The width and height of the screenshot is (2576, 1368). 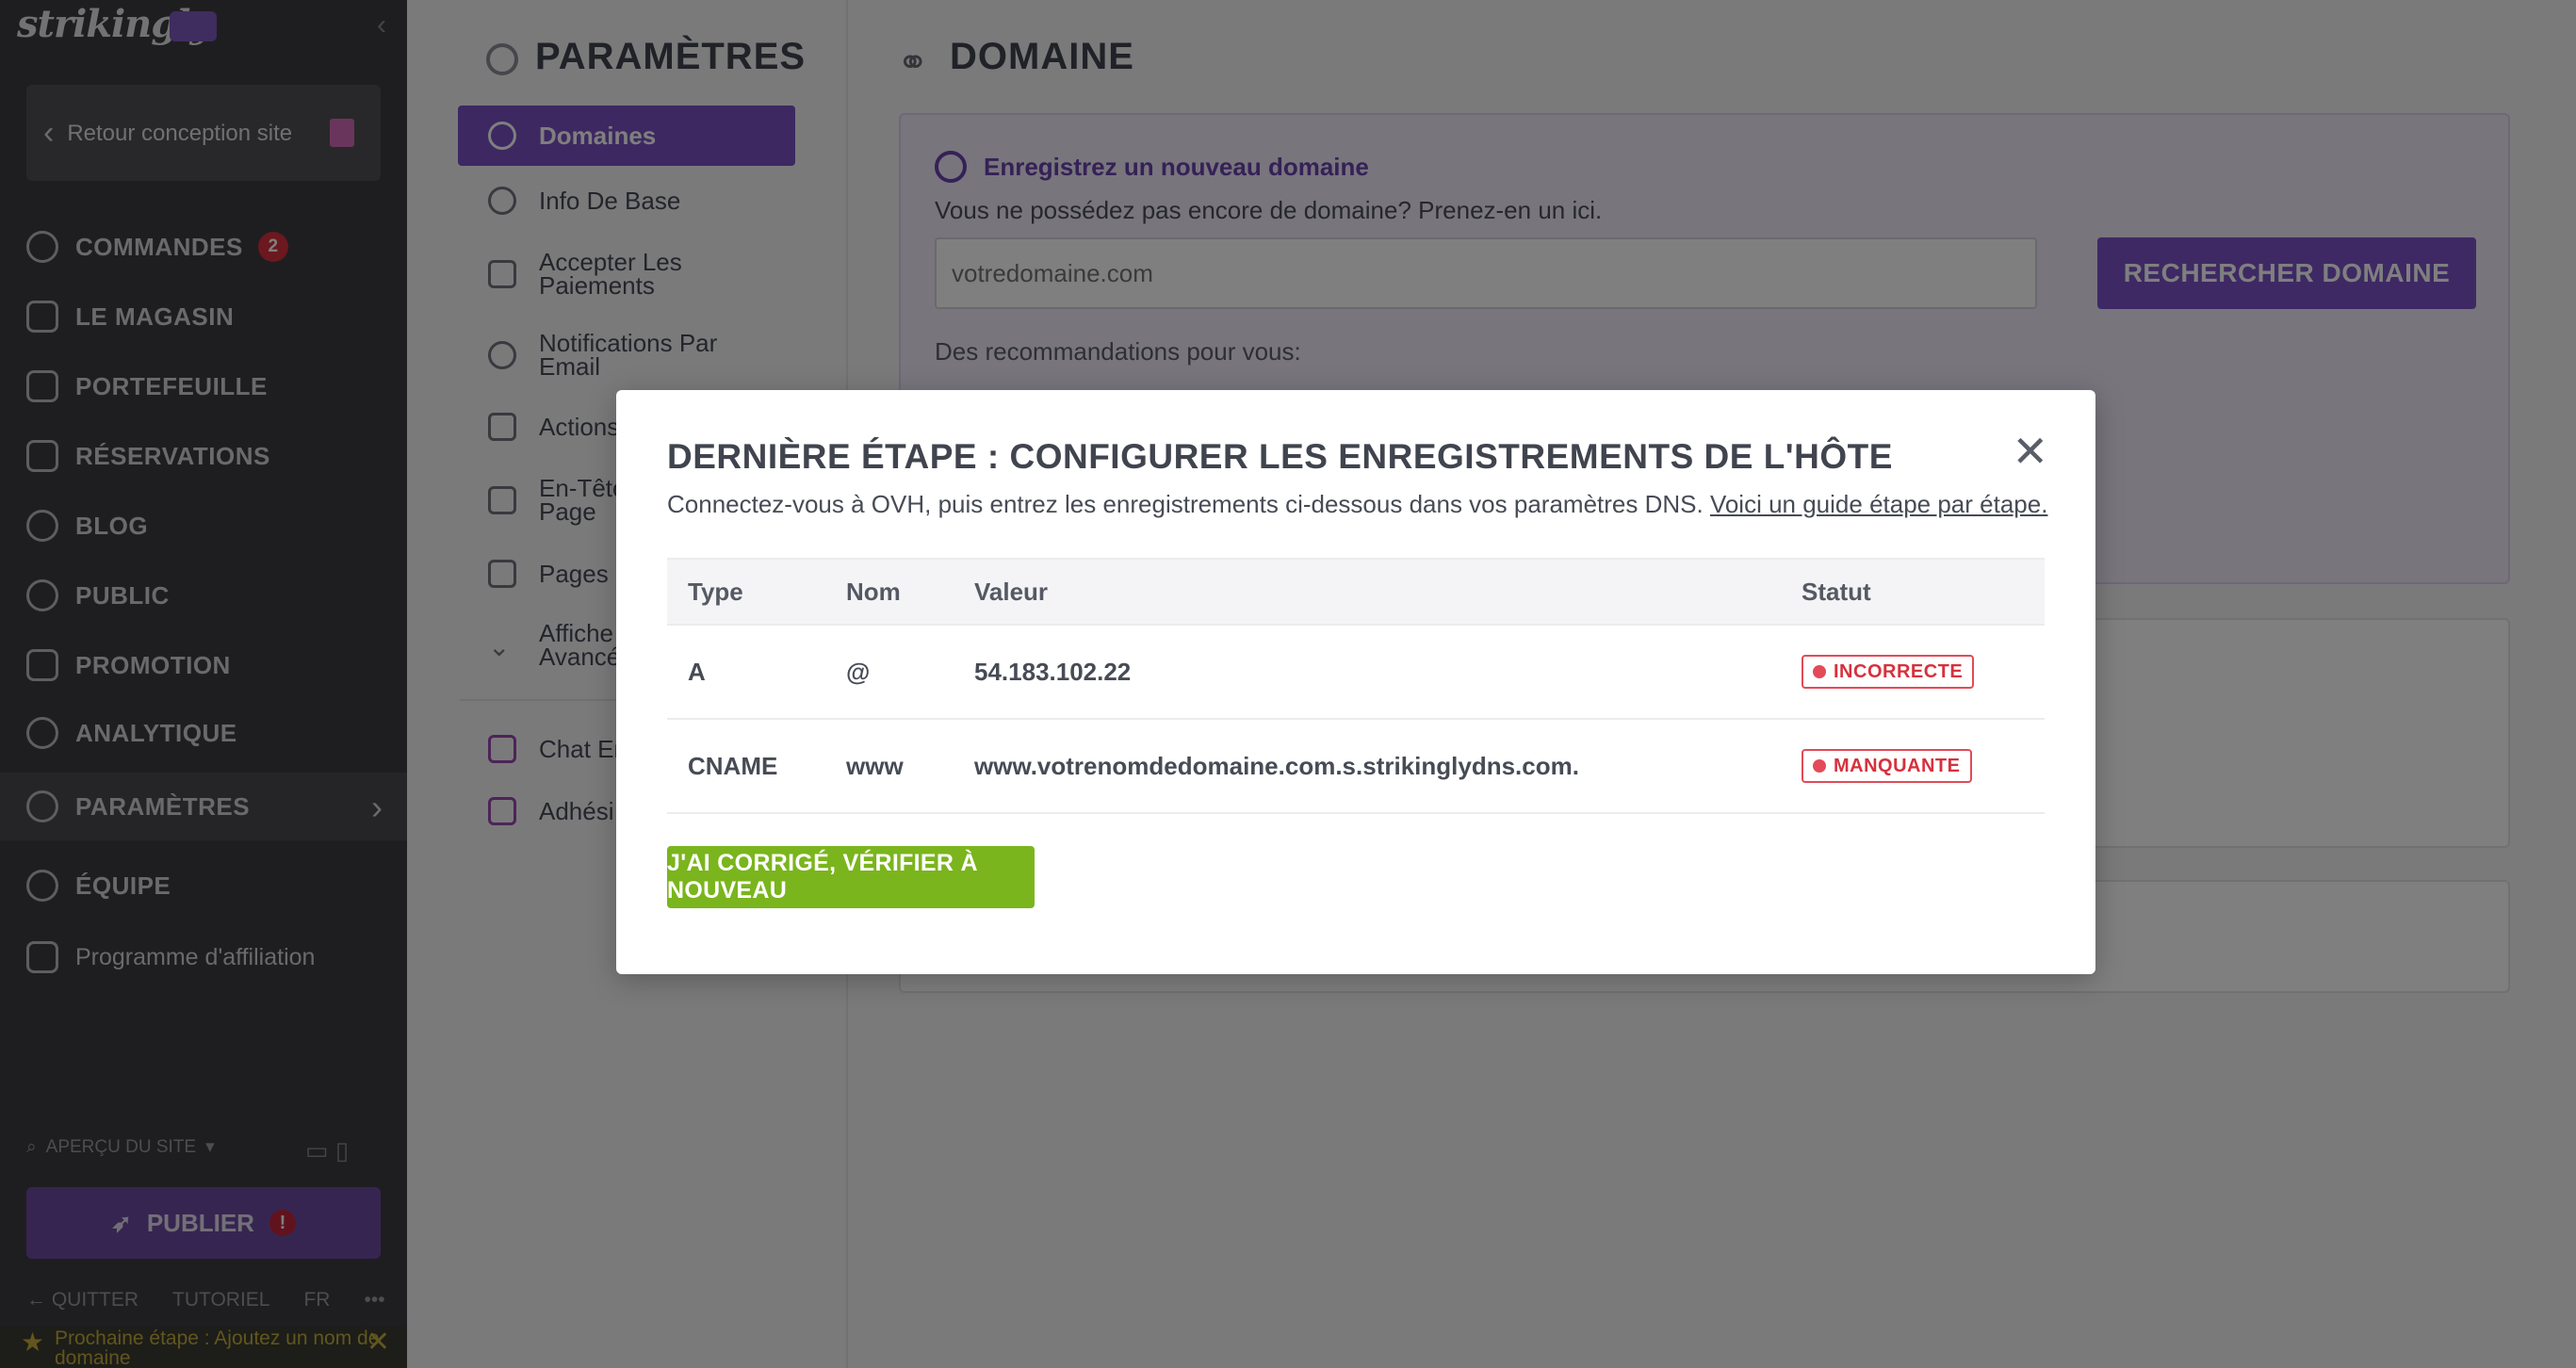 I want to click on record-name: www, so click(x=889, y=766).